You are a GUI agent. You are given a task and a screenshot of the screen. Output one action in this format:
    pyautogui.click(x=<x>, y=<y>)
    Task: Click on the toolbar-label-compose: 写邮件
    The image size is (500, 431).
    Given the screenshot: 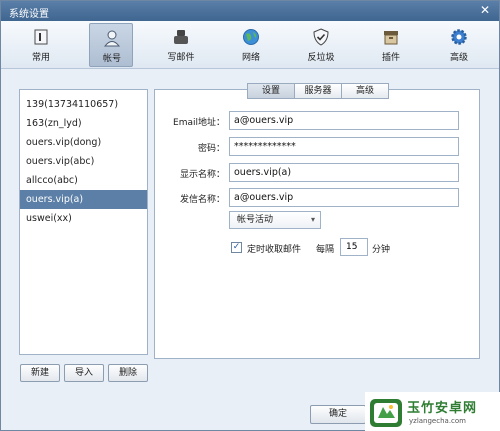 What is the action you would take?
    pyautogui.click(x=181, y=58)
    